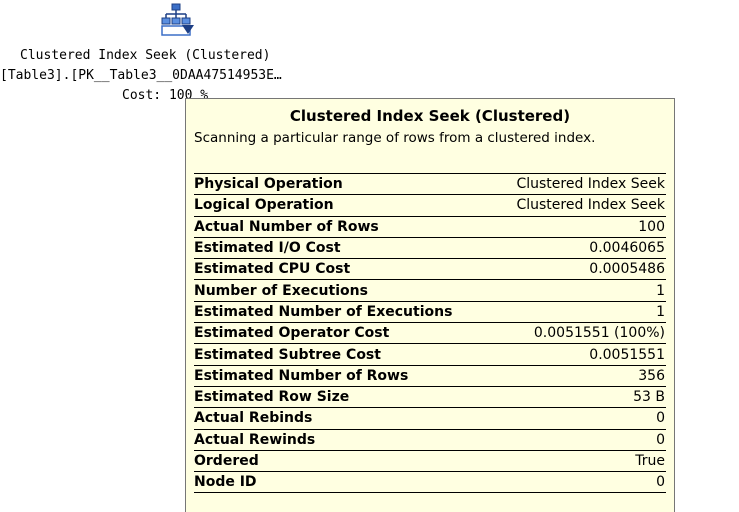 This screenshot has width=739, height=512. What do you see at coordinates (599, 333) in the screenshot?
I see `property-value: 0.0051551 (100%)` at bounding box center [599, 333].